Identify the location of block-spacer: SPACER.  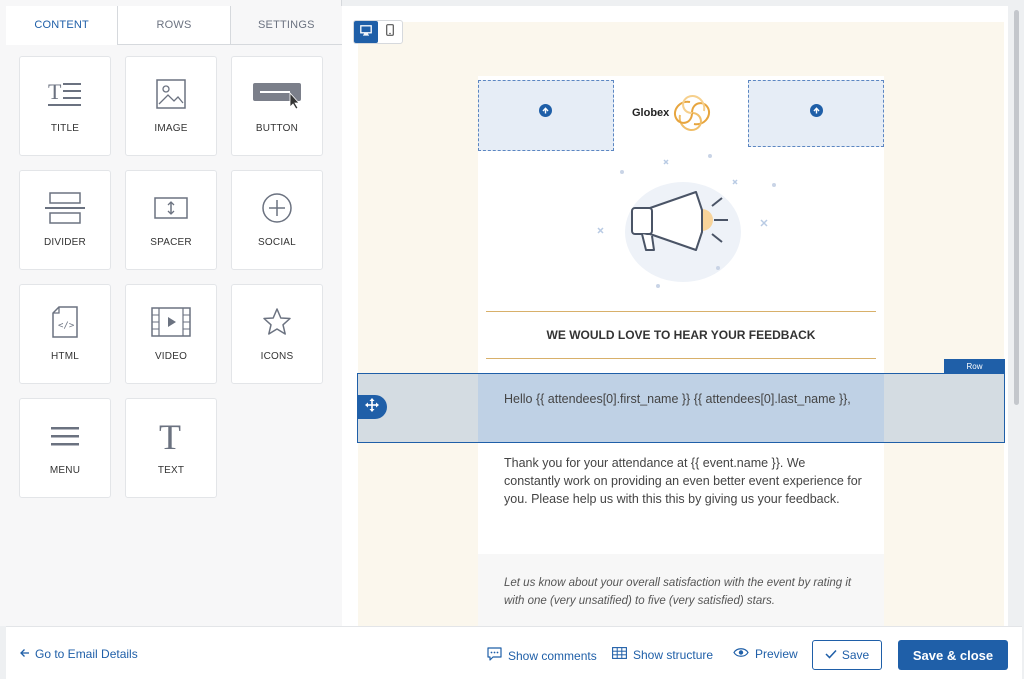
(171, 220).